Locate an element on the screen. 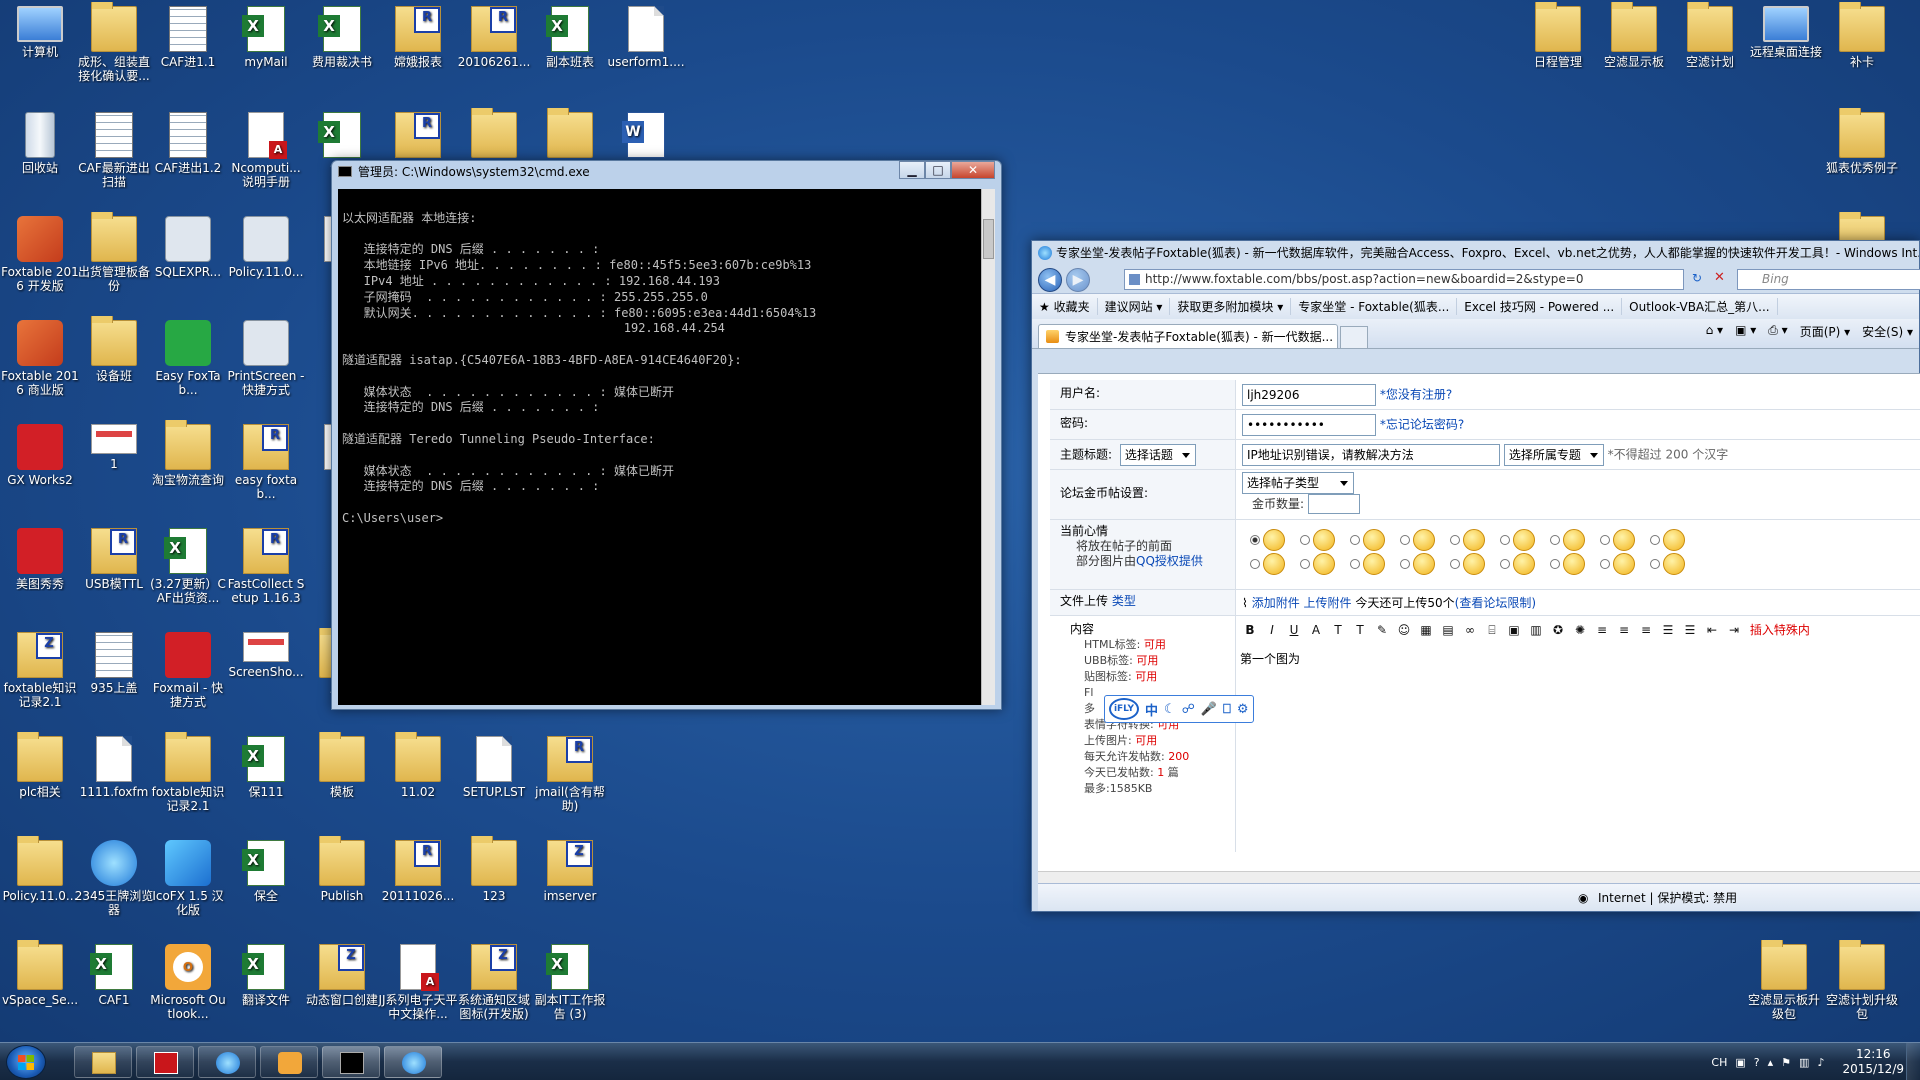 The image size is (1920, 1080). desktop-icon: 出货管理板备份 is located at coordinates (114, 252).